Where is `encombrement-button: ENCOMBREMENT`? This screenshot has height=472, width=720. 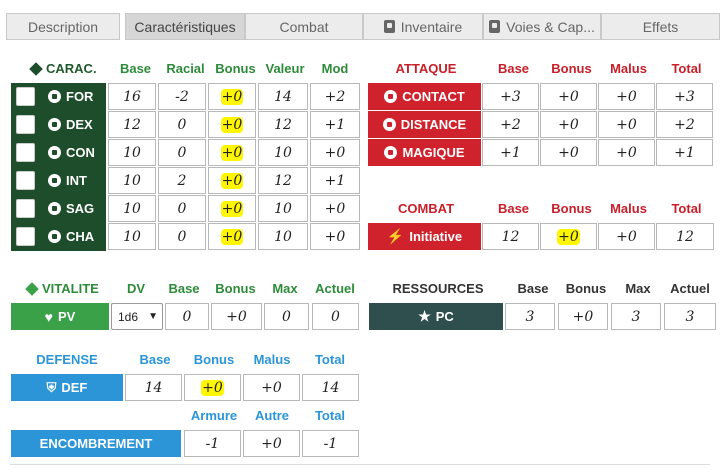
encombrement-button: ENCOMBREMENT is located at coordinates (96, 443).